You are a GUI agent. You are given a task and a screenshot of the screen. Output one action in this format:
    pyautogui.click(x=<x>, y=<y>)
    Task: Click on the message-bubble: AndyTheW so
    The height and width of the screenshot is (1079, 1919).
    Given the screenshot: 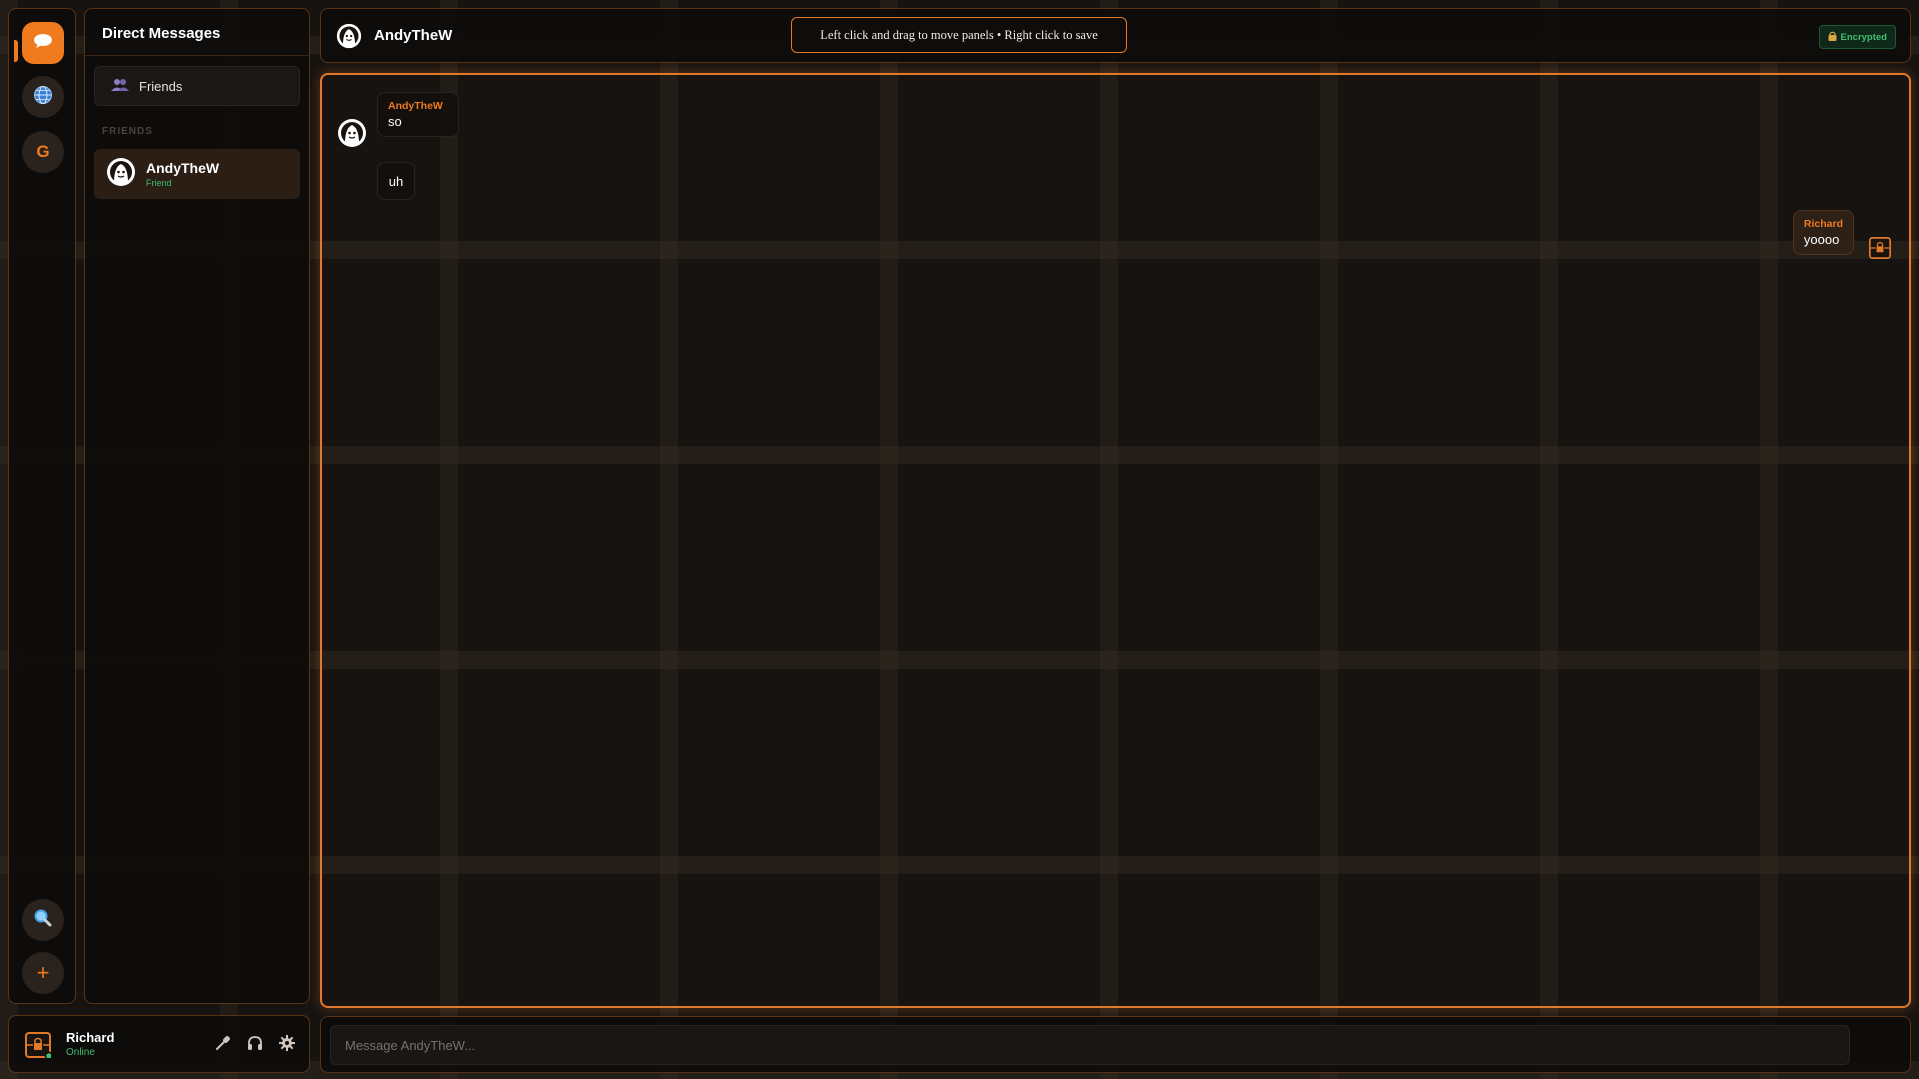 What is the action you would take?
    pyautogui.click(x=418, y=114)
    